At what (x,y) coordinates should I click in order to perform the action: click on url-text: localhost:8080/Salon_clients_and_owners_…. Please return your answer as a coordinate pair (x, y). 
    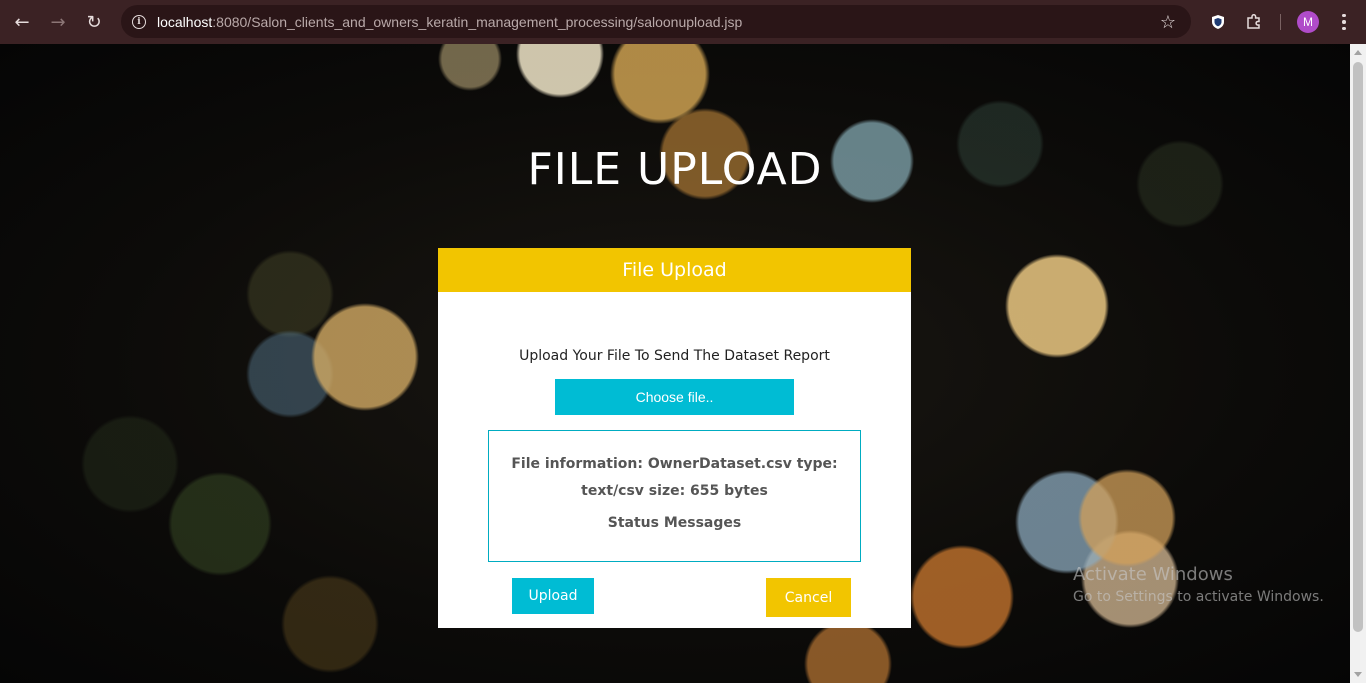
    Looking at the image, I should click on (449, 22).